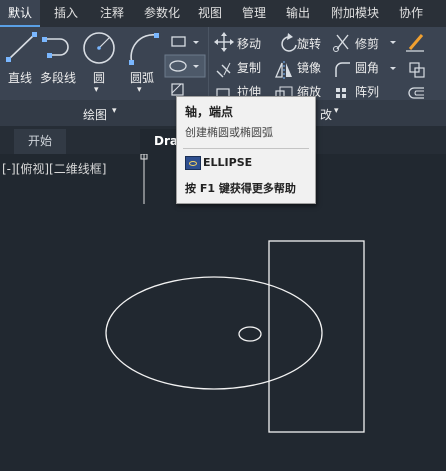 Image resolution: width=446 pixels, height=471 pixels. What do you see at coordinates (417, 70) in the screenshot?
I see `explode-icon` at bounding box center [417, 70].